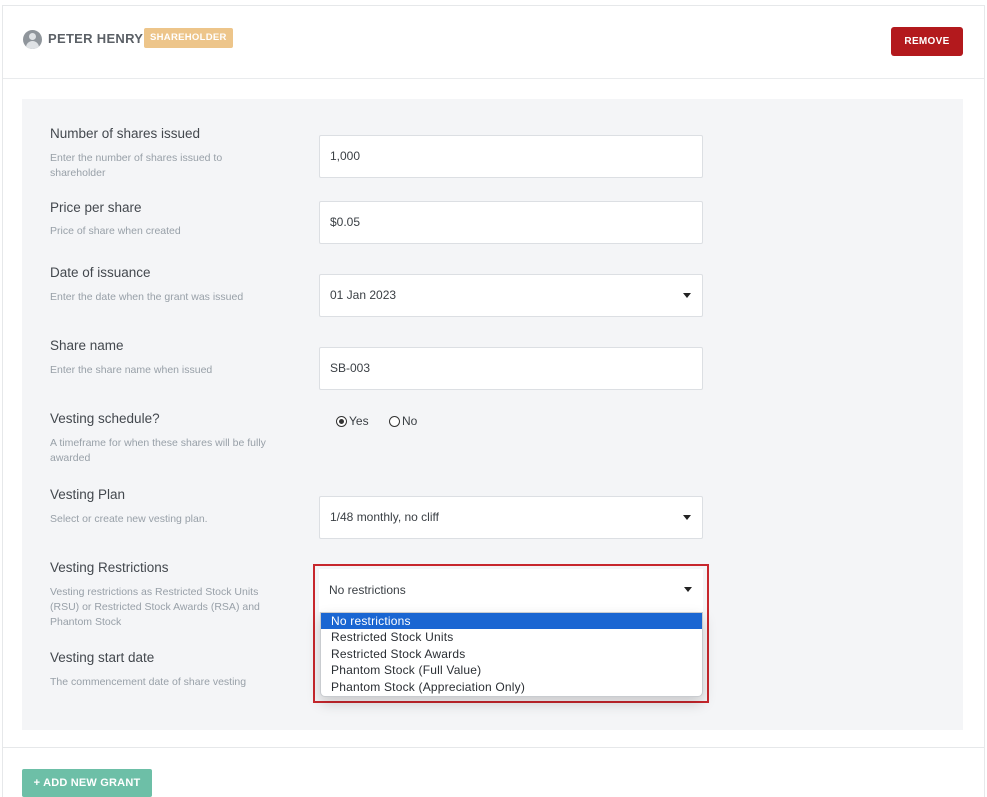 This screenshot has width=987, height=797. I want to click on date-of-issuance-label: Date of issuance, so click(100, 272).